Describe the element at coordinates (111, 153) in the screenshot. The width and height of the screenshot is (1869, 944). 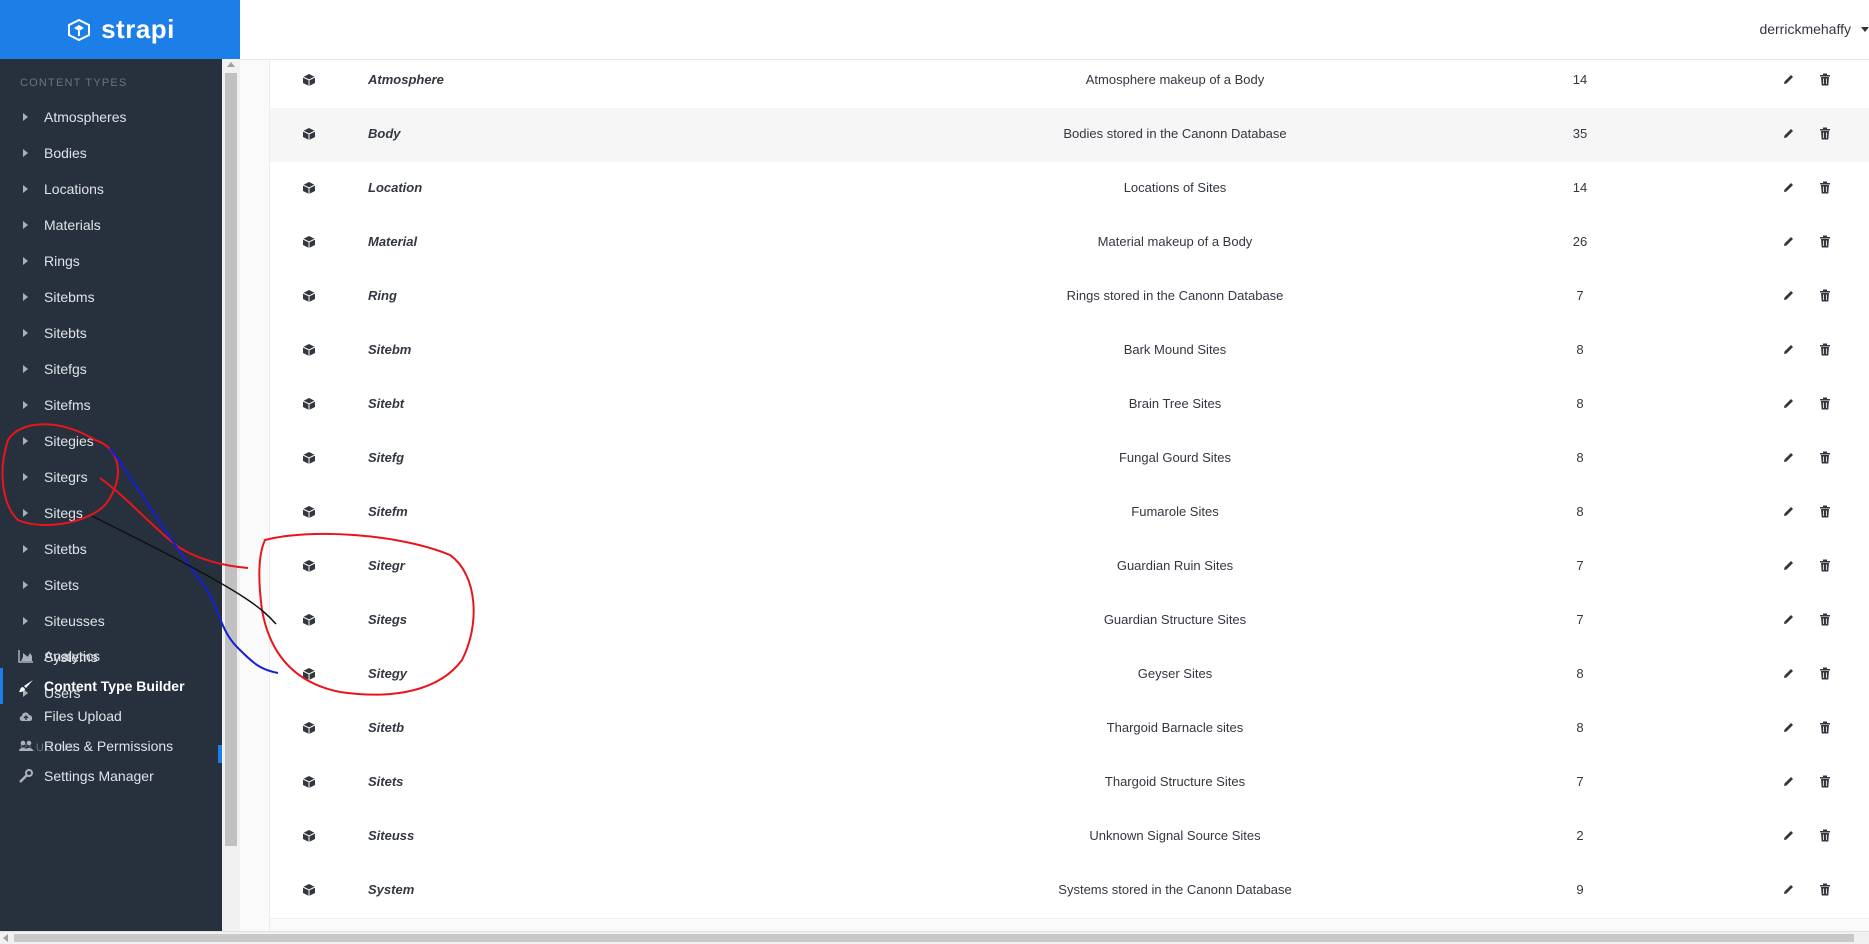
I see `sidebar-item-bodies: Bodies` at that location.